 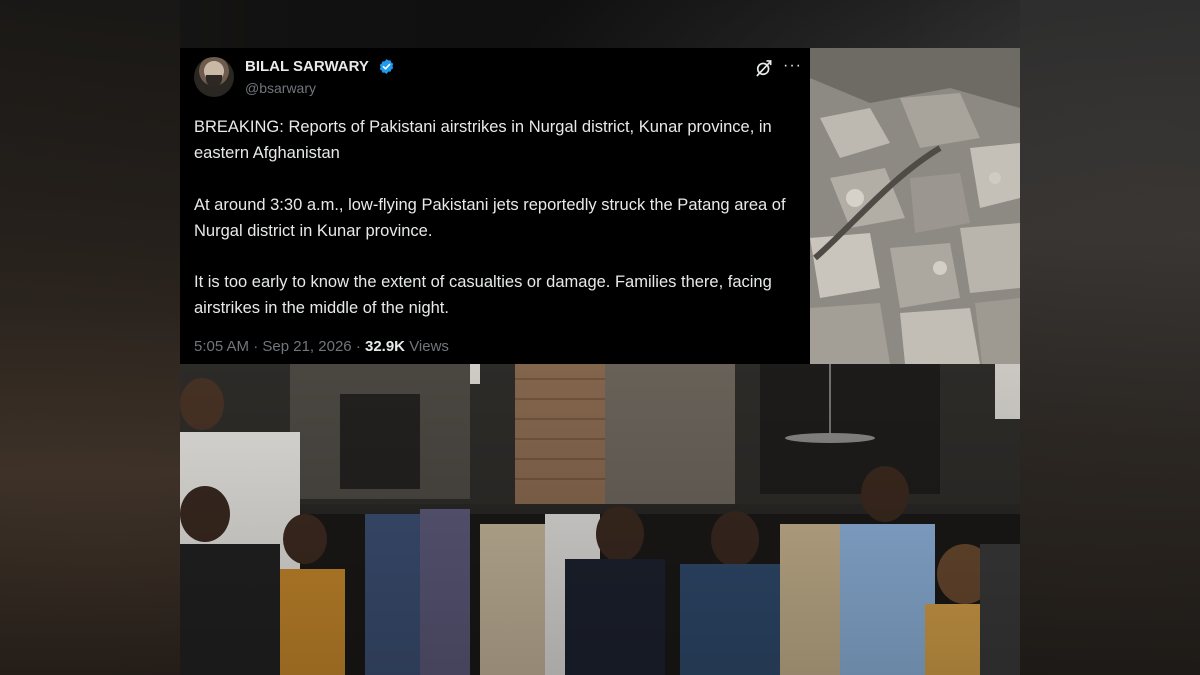 I want to click on tweet-metadata: 5:05 AM · Sep 21, 2026 · 32.9K Views, so click(x=321, y=346).